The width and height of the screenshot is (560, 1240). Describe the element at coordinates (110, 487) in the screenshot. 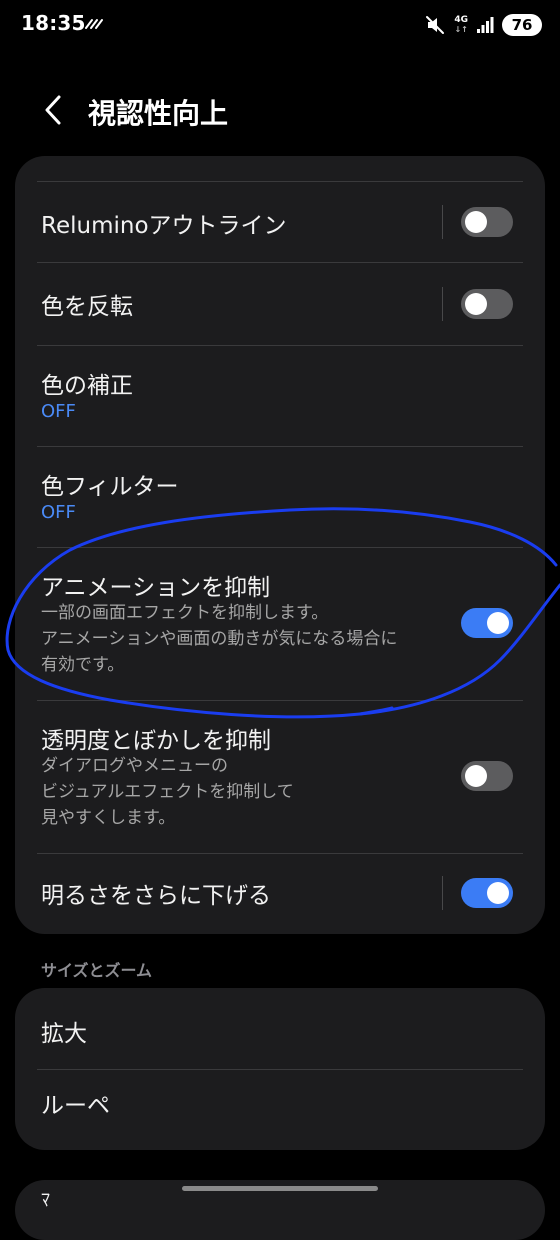

I see `setting-title: 色フィルター` at that location.